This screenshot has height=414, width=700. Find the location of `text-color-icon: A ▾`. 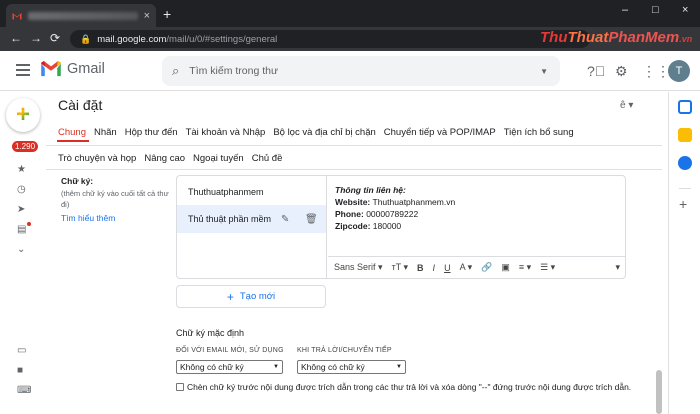

text-color-icon: A ▾ is located at coordinates (466, 267).